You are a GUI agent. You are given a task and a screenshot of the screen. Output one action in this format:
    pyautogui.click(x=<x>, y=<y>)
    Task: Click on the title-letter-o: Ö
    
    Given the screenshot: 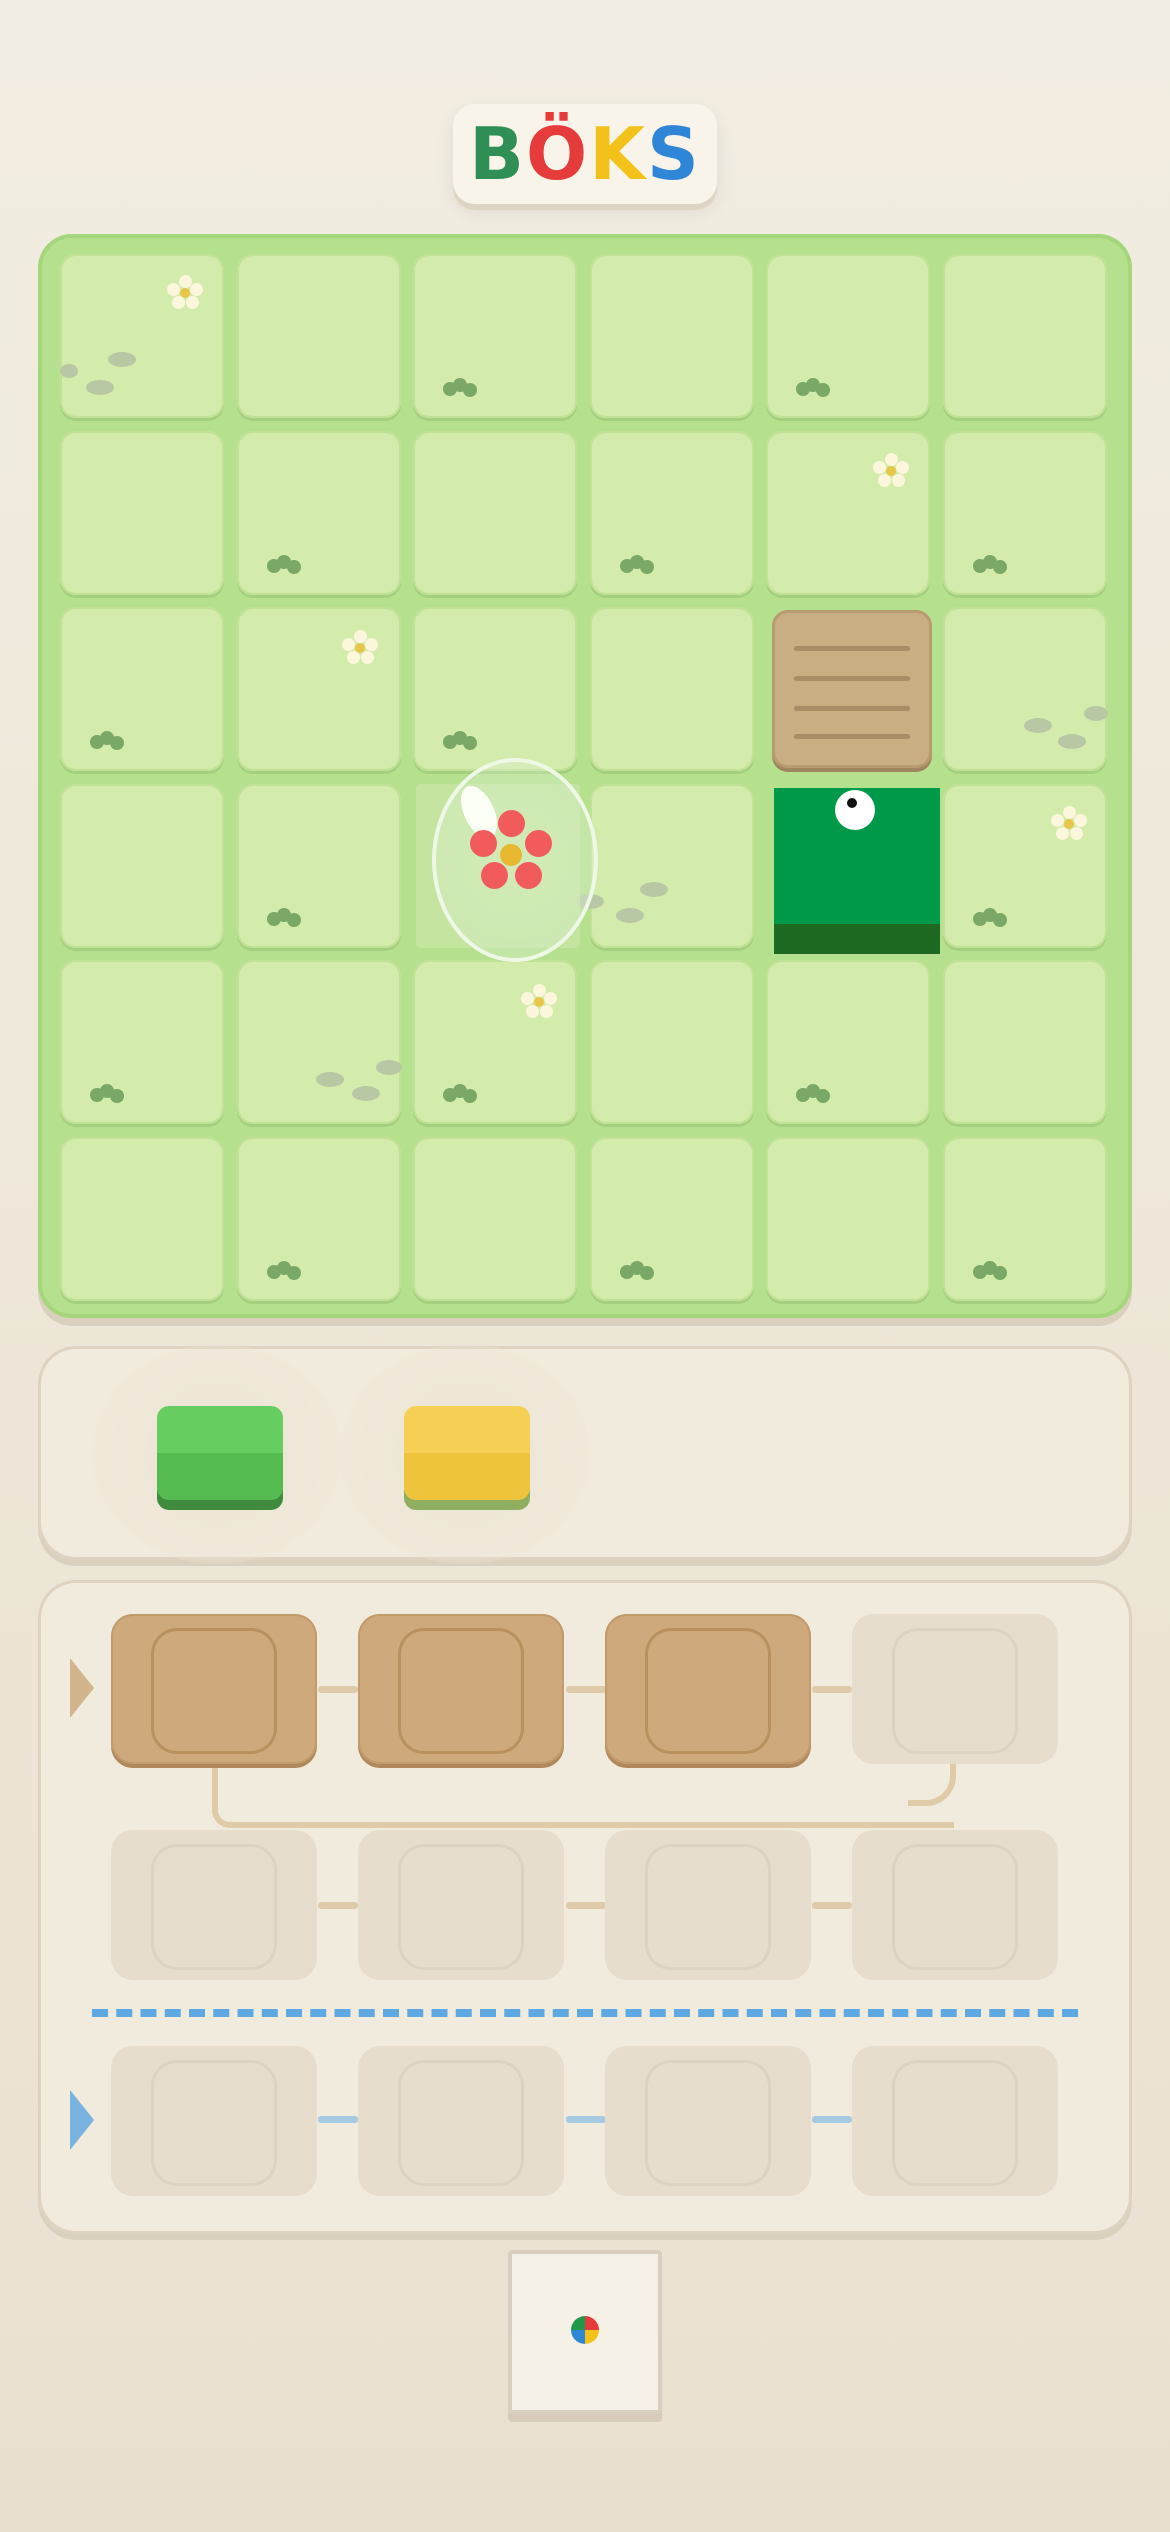 What is the action you would take?
    pyautogui.click(x=558, y=154)
    